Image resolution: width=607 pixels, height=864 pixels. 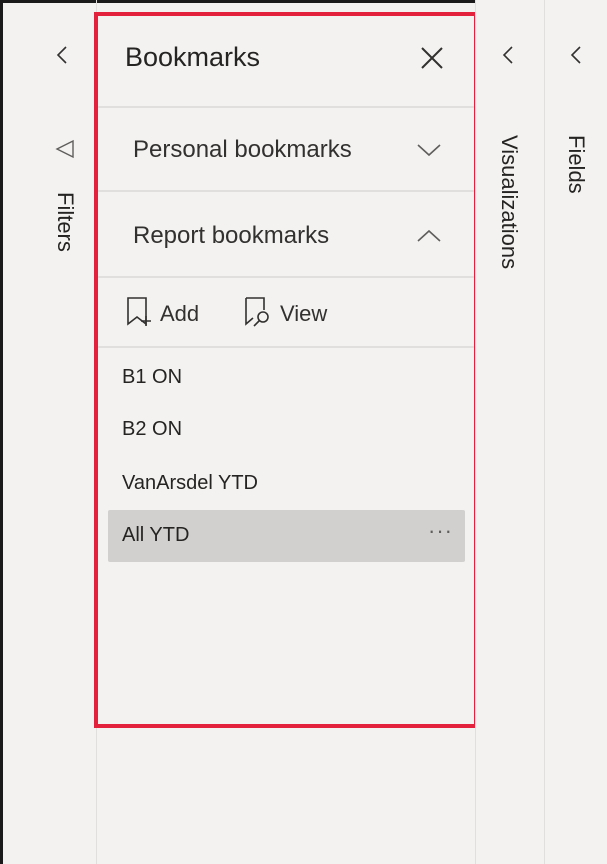 What do you see at coordinates (258, 314) in the screenshot?
I see `bookmark-view-icon` at bounding box center [258, 314].